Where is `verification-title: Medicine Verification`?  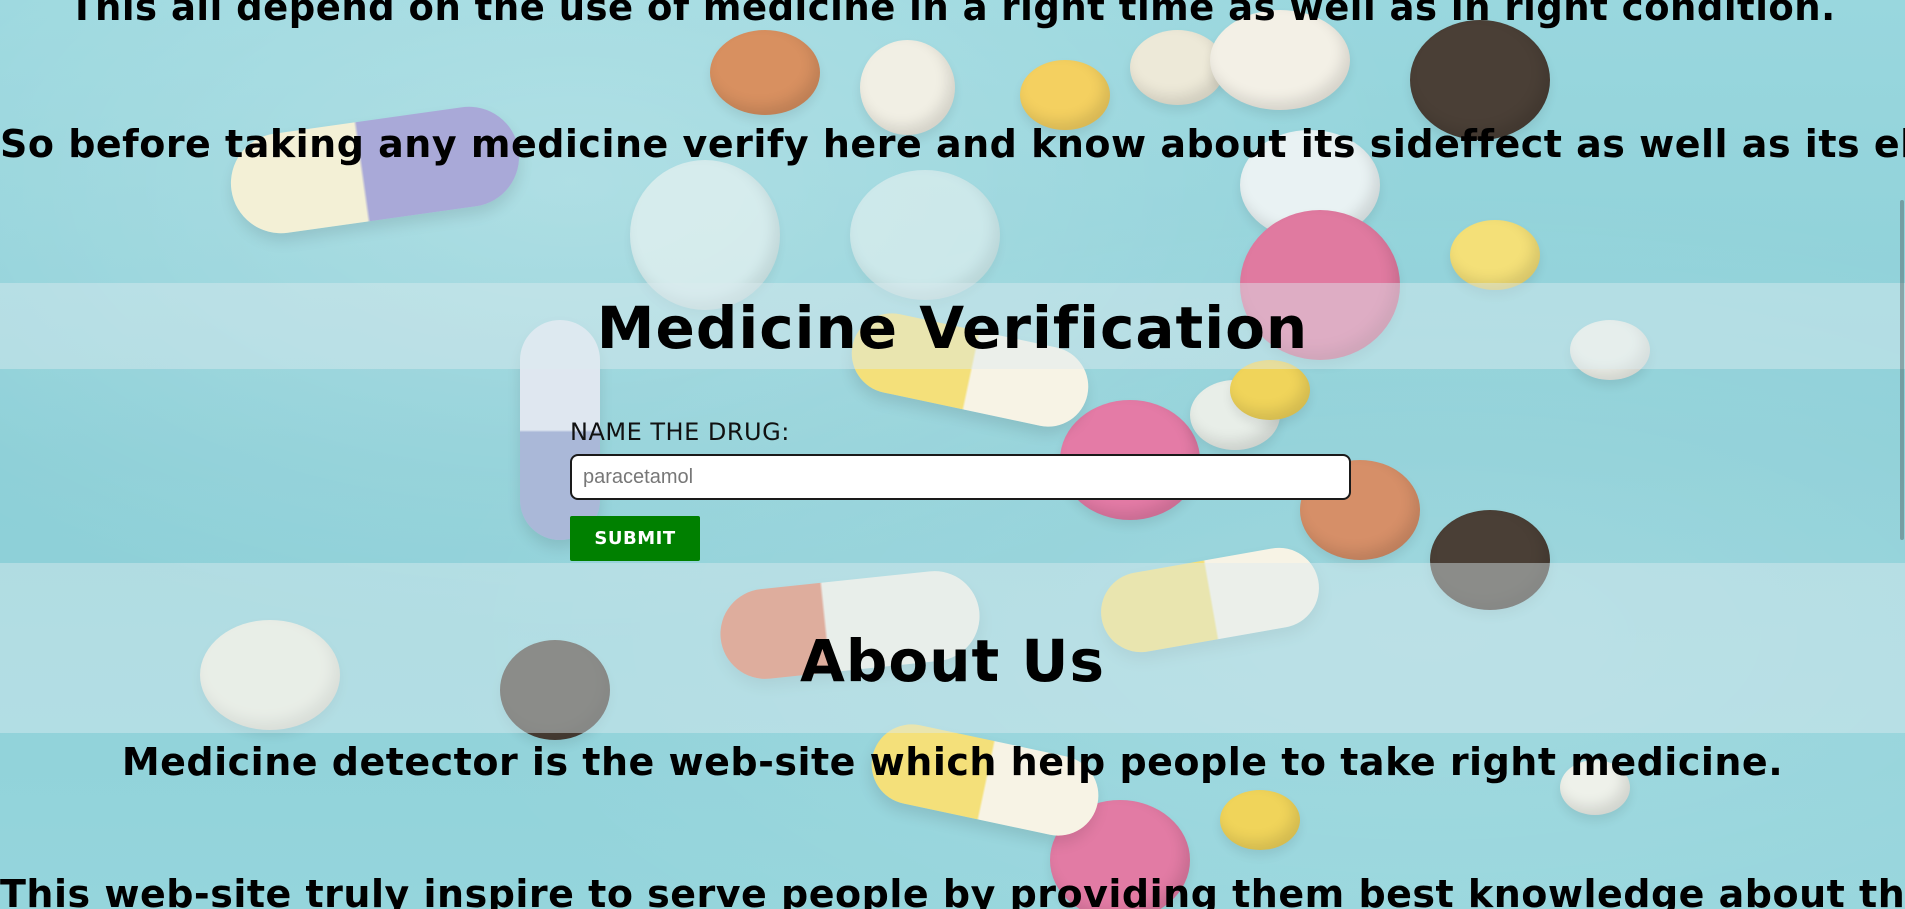
verification-title: Medicine Verification is located at coordinates (952, 328).